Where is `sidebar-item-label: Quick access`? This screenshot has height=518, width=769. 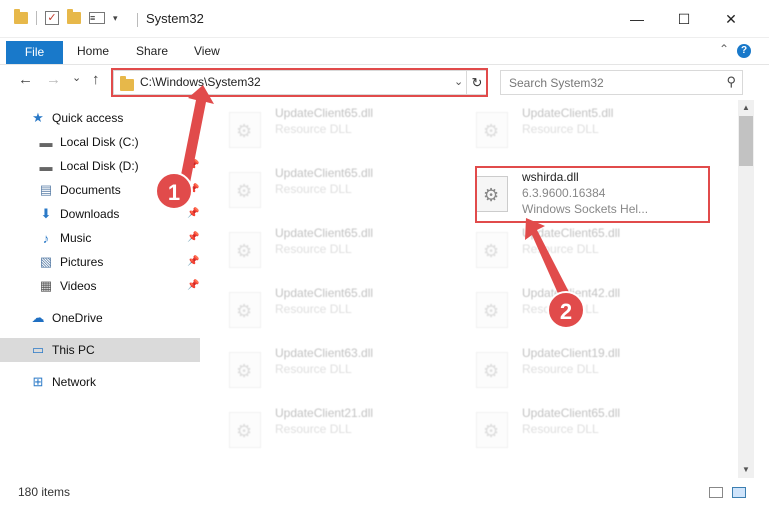
sidebar-item-label: Quick access is located at coordinates (88, 118).